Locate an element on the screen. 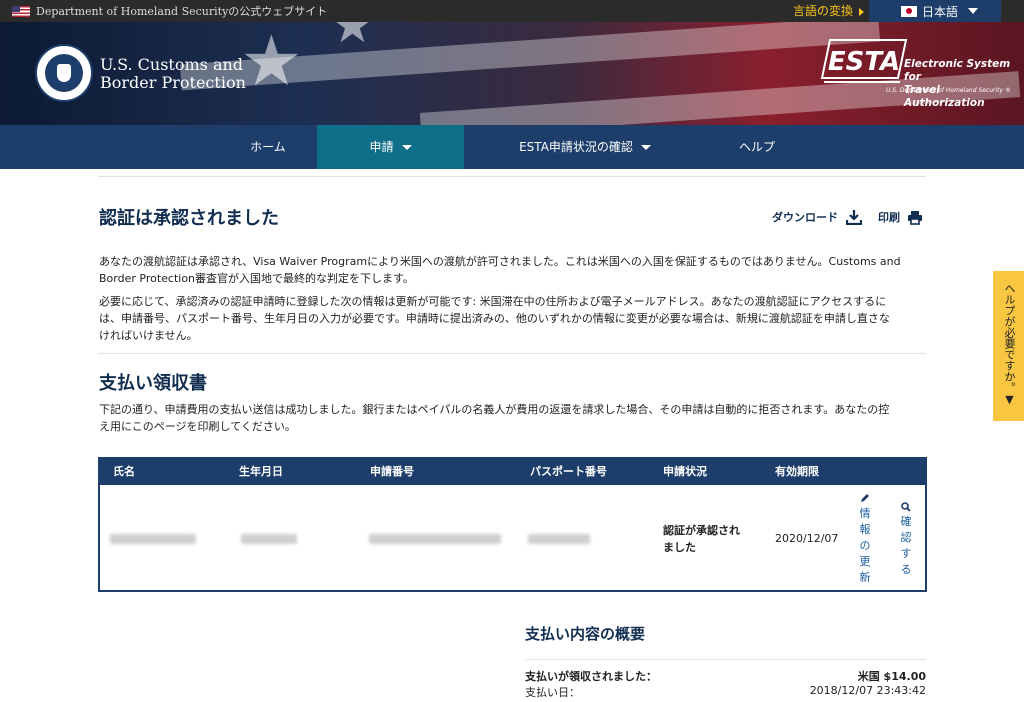 This screenshot has height=702, width=1024. triangle-right-icon is located at coordinates (862, 11).